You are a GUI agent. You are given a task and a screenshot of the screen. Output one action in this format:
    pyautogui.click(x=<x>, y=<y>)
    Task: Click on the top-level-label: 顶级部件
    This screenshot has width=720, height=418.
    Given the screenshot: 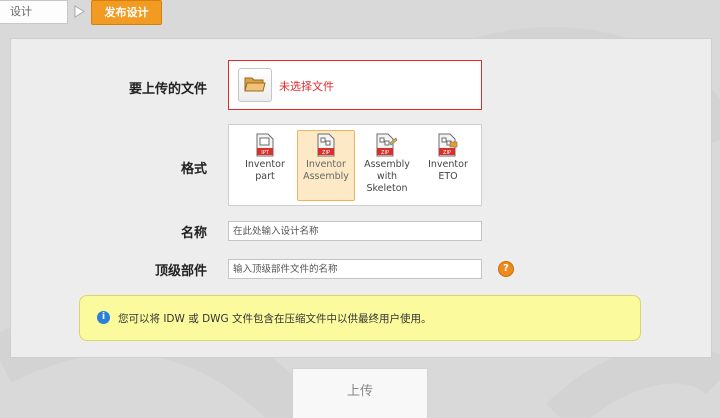 What is the action you would take?
    pyautogui.click(x=180, y=271)
    